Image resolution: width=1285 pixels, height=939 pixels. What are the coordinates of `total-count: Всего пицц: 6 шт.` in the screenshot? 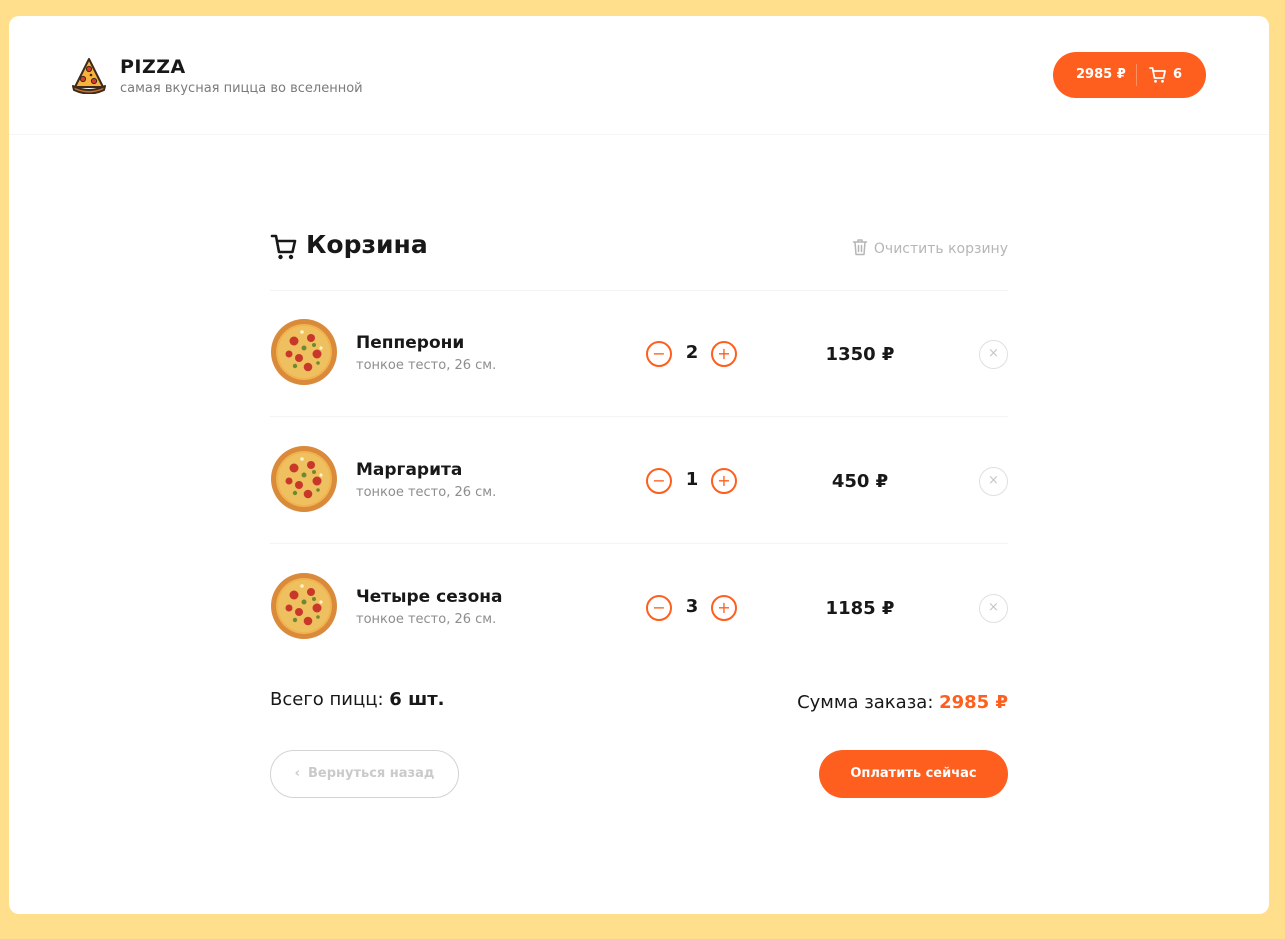 It's located at (357, 699).